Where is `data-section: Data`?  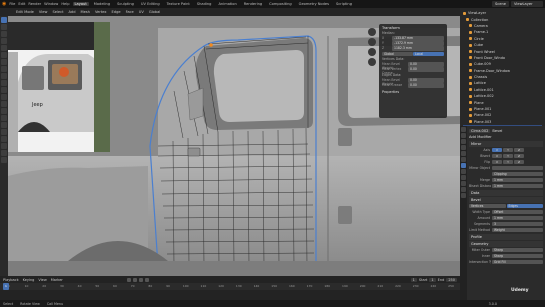 data-section: Data is located at coordinates (506, 193).